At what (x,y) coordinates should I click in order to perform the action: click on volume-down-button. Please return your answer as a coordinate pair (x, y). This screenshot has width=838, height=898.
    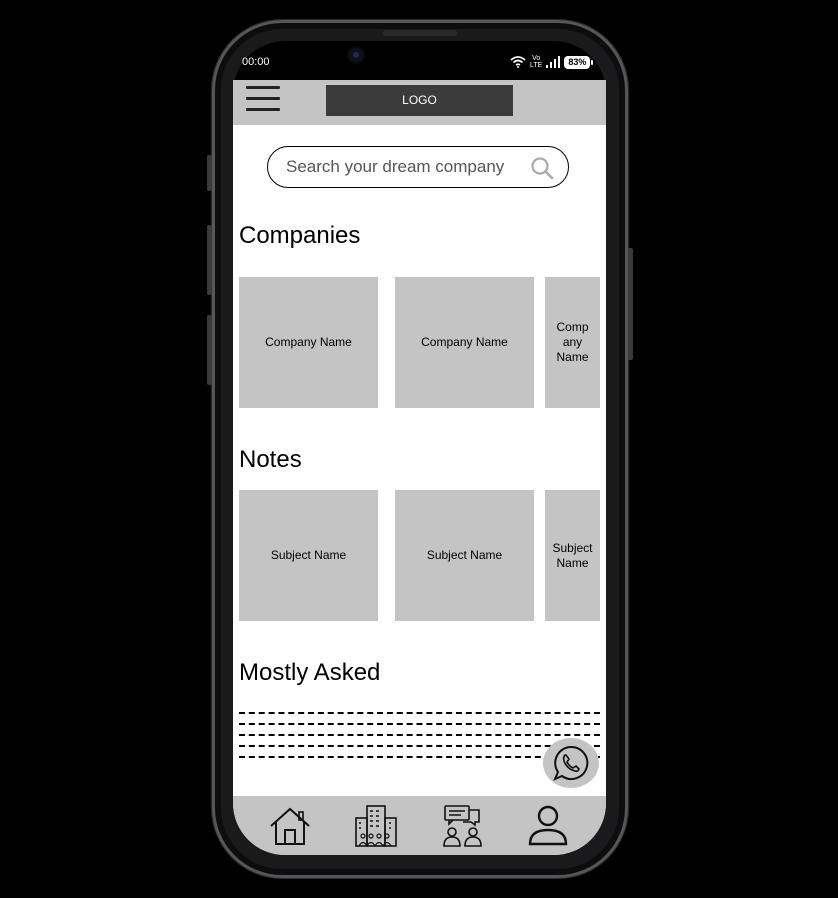
    Looking at the image, I should click on (209, 350).